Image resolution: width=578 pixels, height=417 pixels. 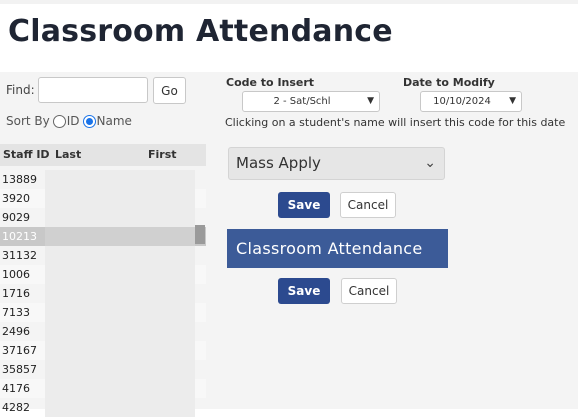 What do you see at coordinates (26, 154) in the screenshot?
I see `column-header-staff-id: Staff ID` at bounding box center [26, 154].